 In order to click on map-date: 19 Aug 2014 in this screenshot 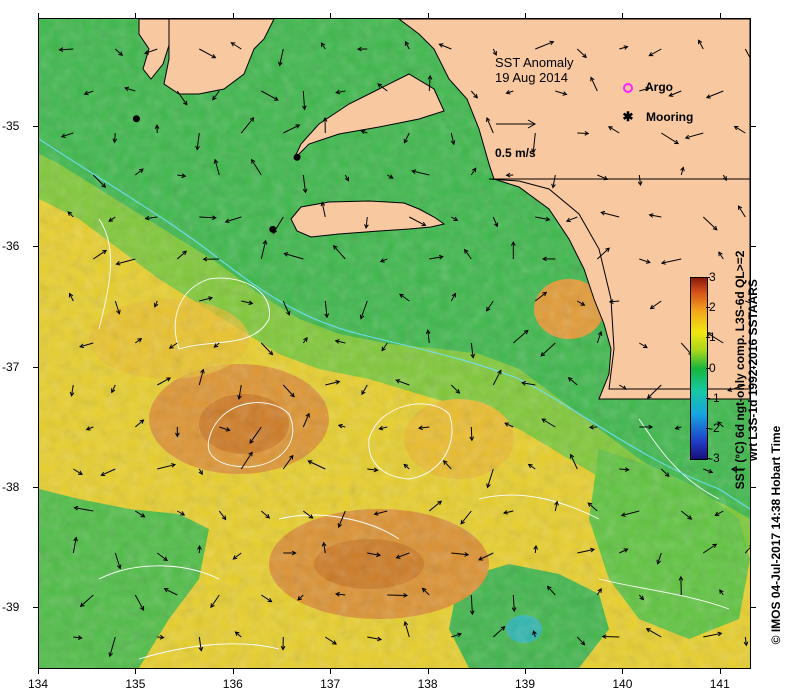, I will do `click(532, 77)`.